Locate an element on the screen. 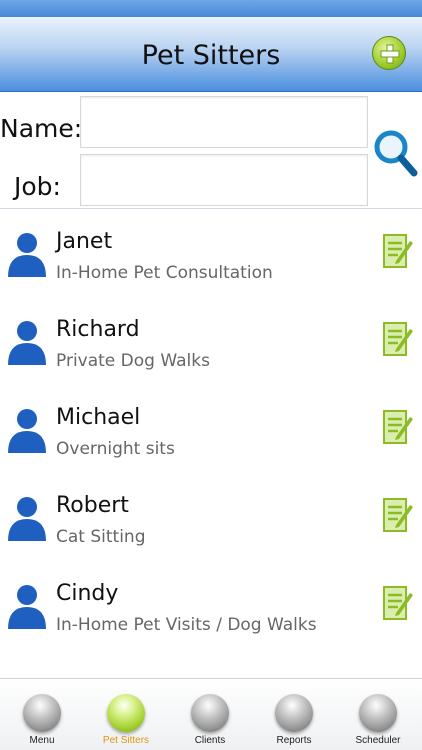  header-bar: Pet Sitters is located at coordinates (211, 56).